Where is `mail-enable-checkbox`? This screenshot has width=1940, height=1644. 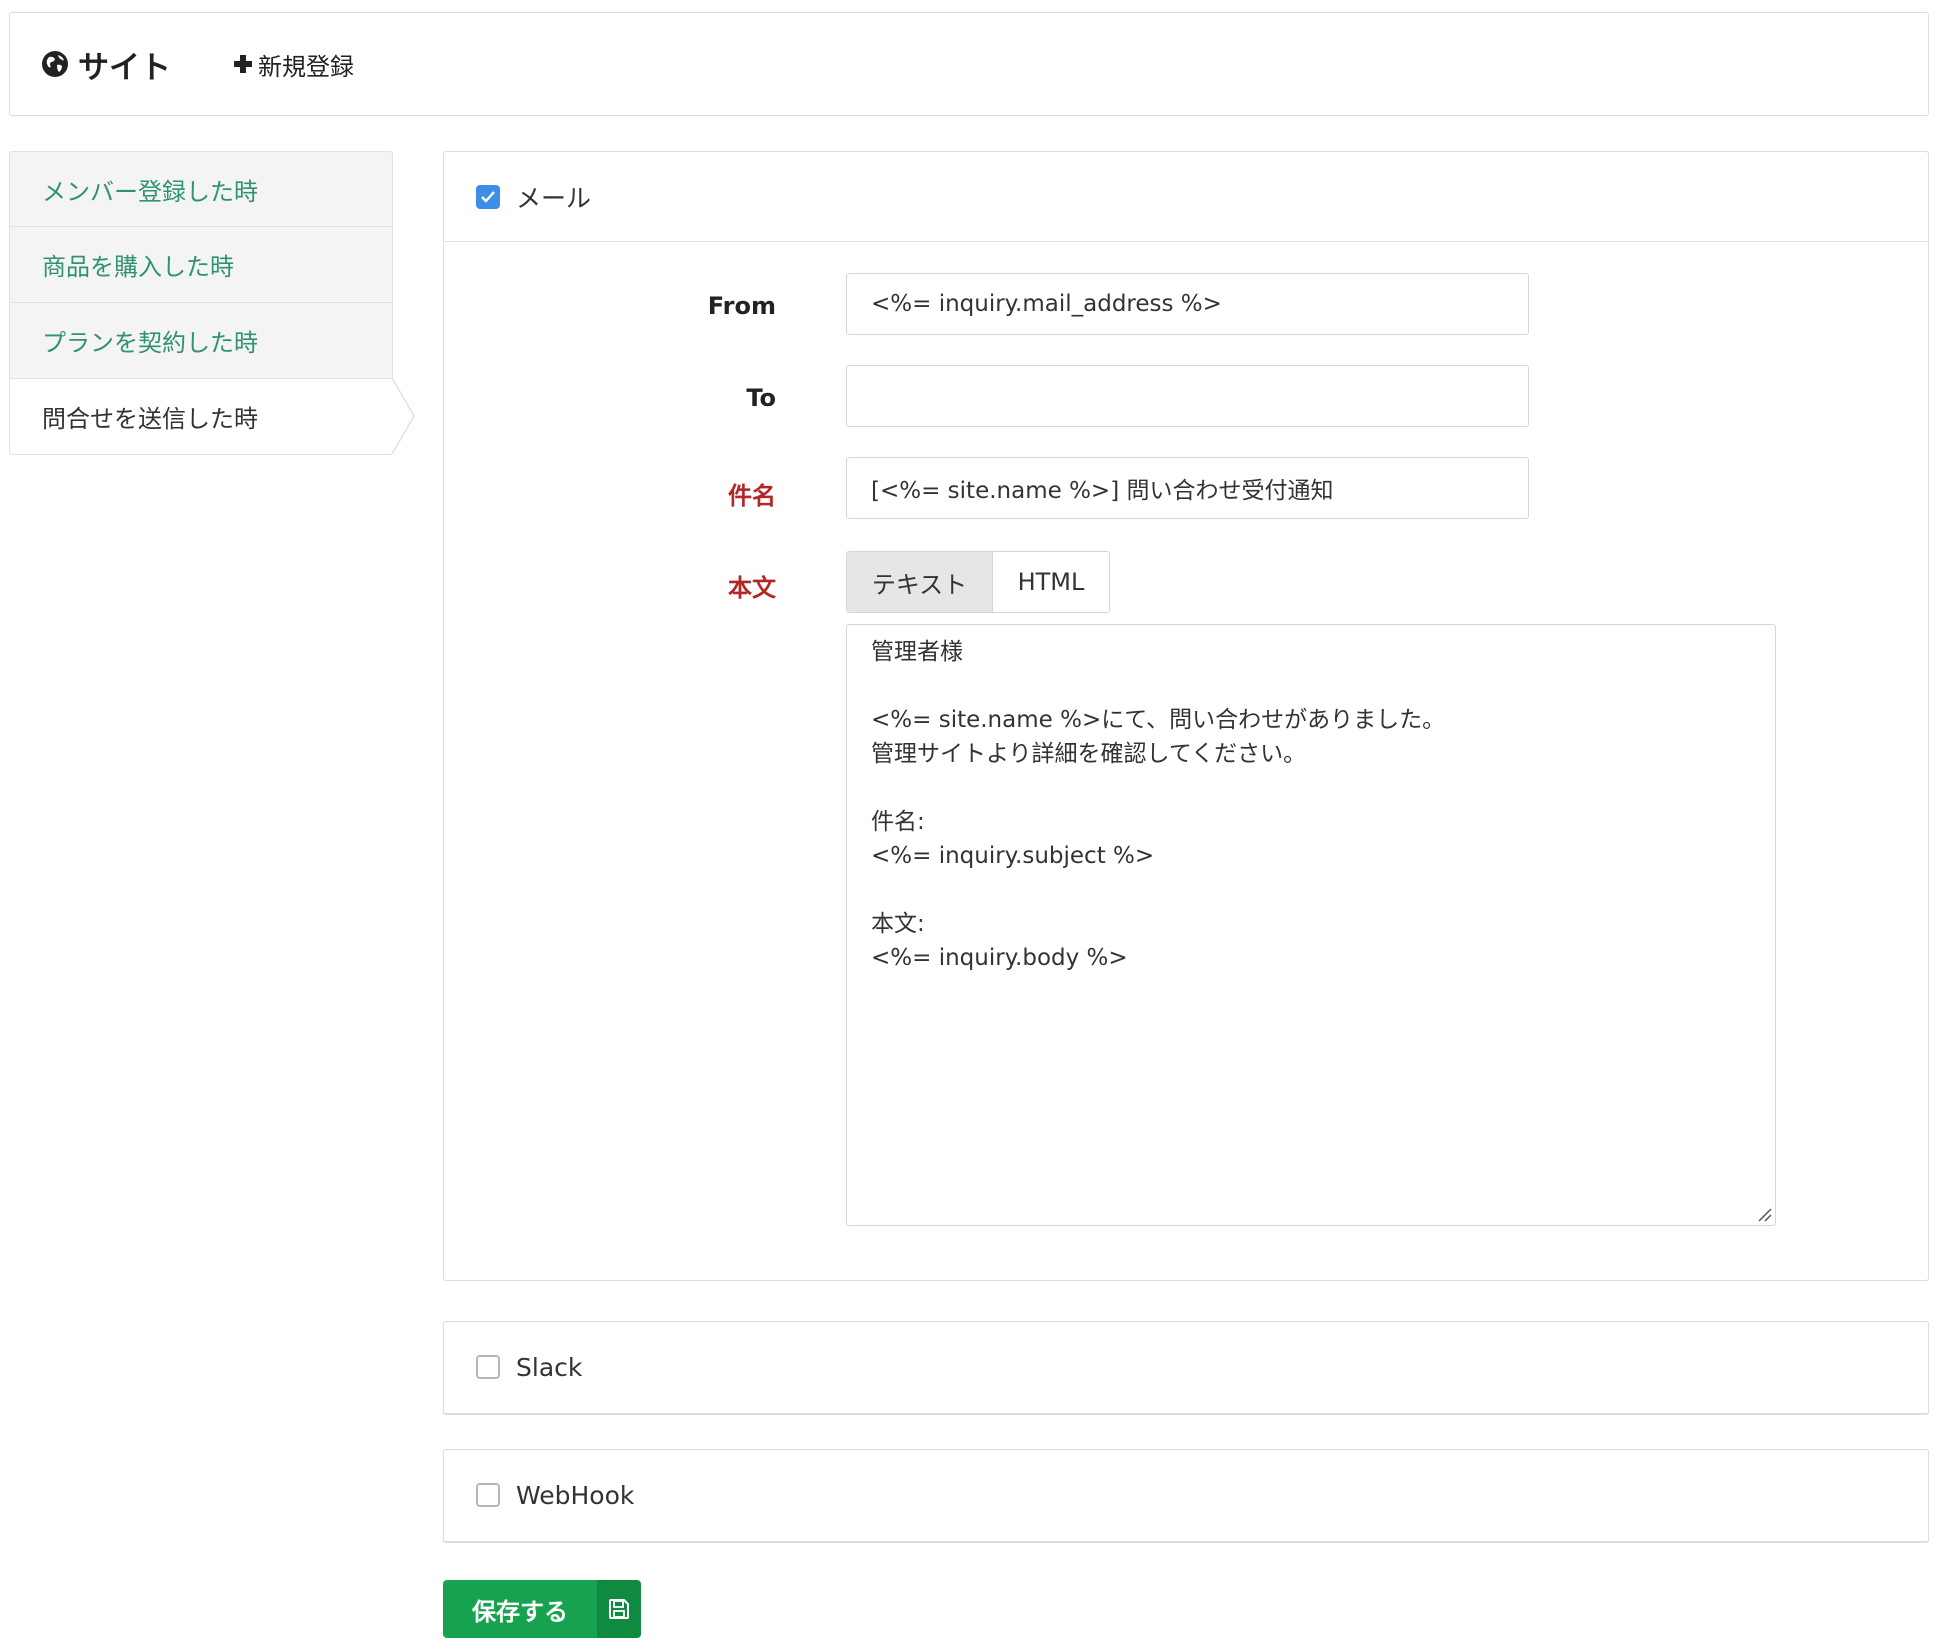
mail-enable-checkbox is located at coordinates (488, 196).